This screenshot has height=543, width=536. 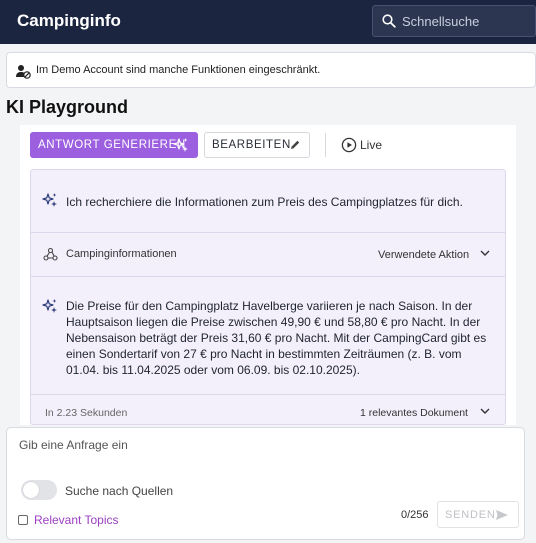 What do you see at coordinates (414, 413) in the screenshot?
I see `relevant-documents-toggle: 1 relevantes Dokument` at bounding box center [414, 413].